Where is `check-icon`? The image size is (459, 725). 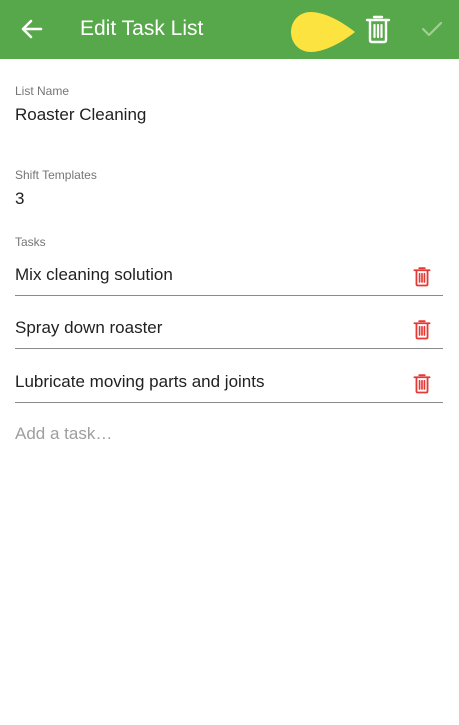
check-icon is located at coordinates (432, 29).